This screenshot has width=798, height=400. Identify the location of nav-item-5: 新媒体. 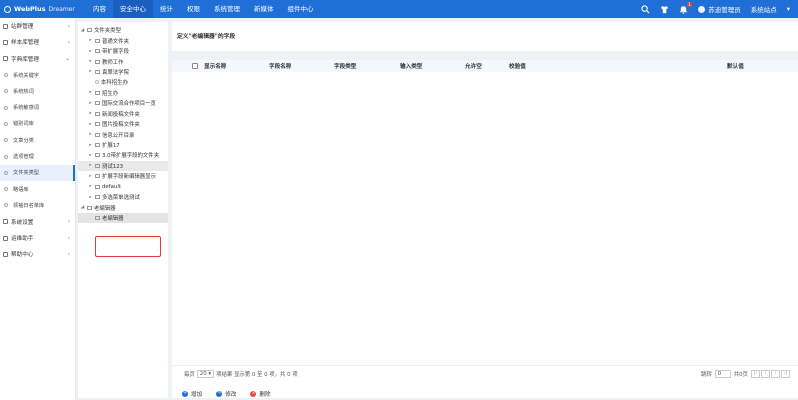
(264, 9).